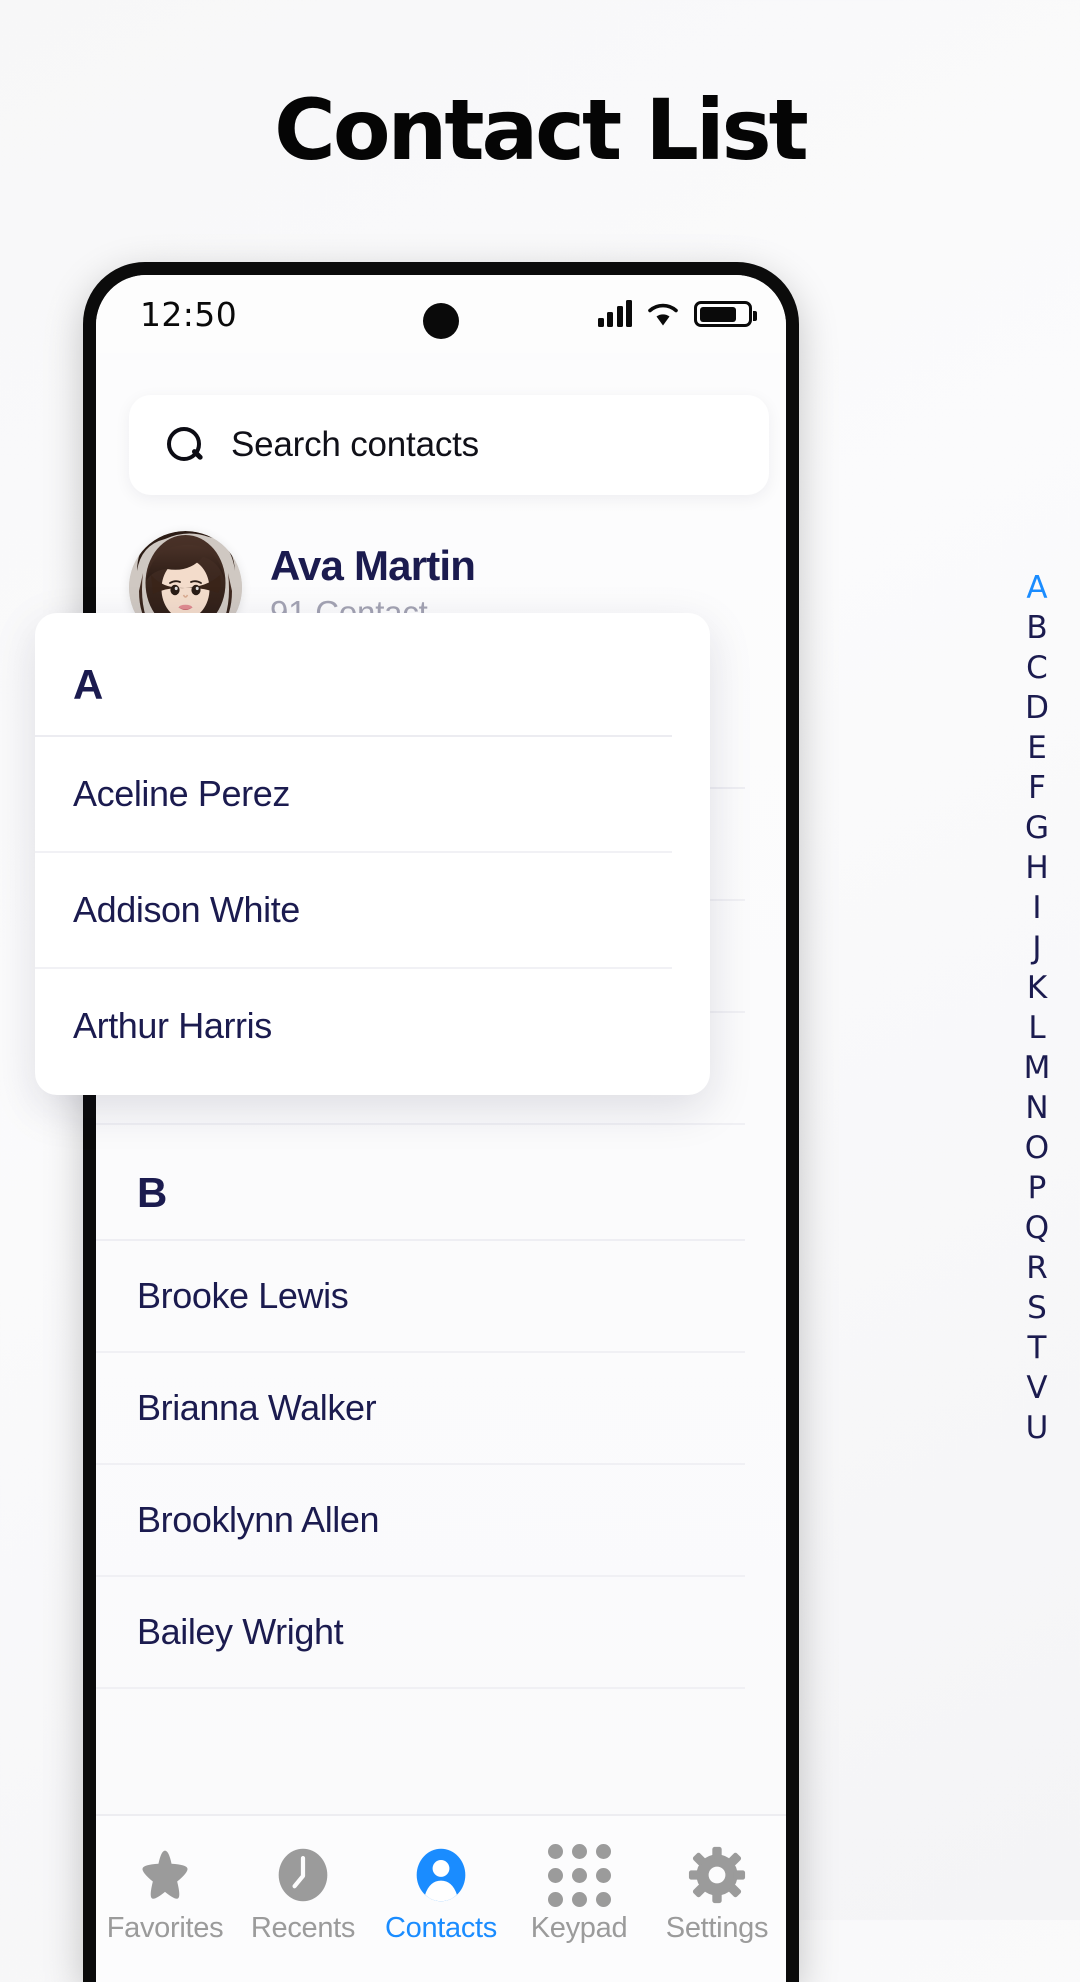 This screenshot has height=1982, width=1080. I want to click on profile-name: Ava Martin, so click(373, 565).